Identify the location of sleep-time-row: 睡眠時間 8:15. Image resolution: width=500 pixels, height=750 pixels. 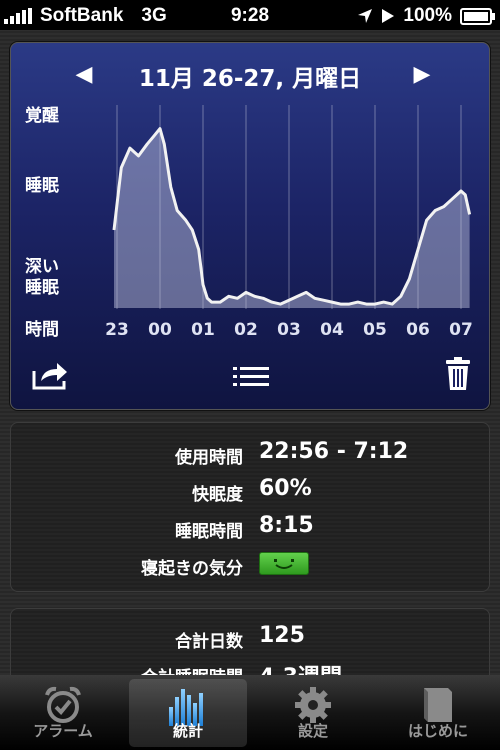
(250, 526).